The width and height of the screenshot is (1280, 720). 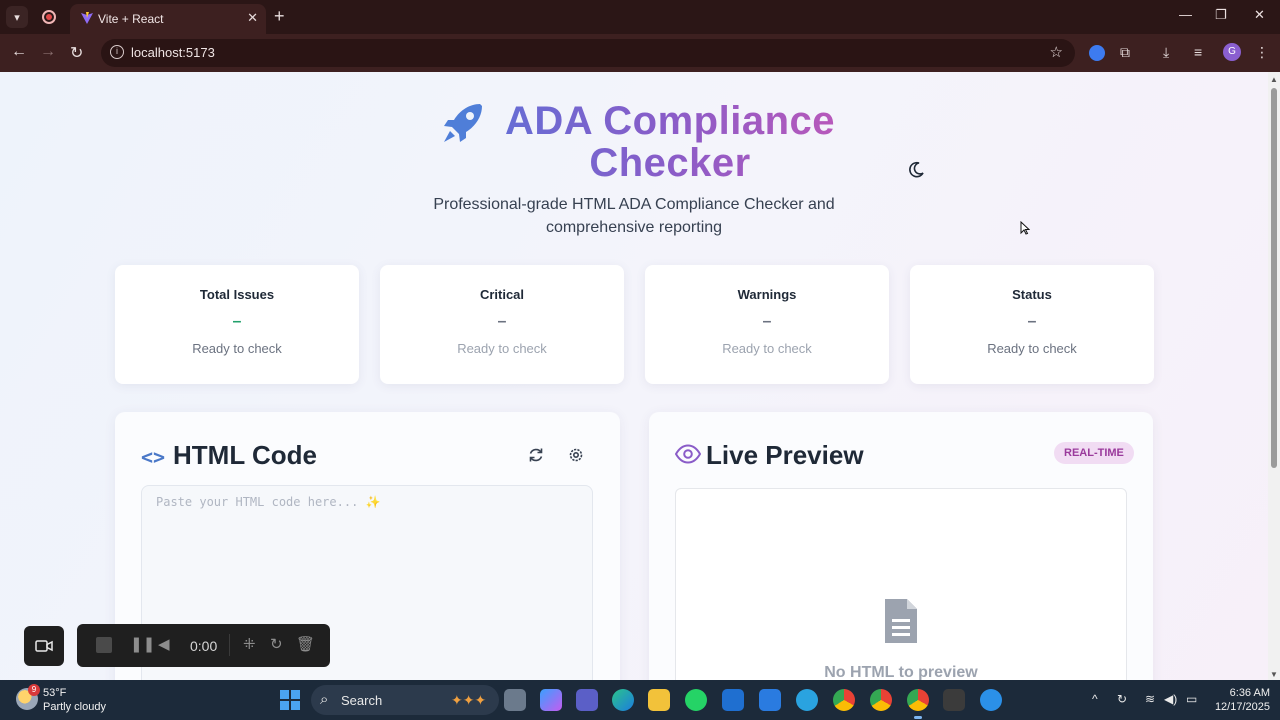 I want to click on back-icon: ←, so click(x=19, y=52).